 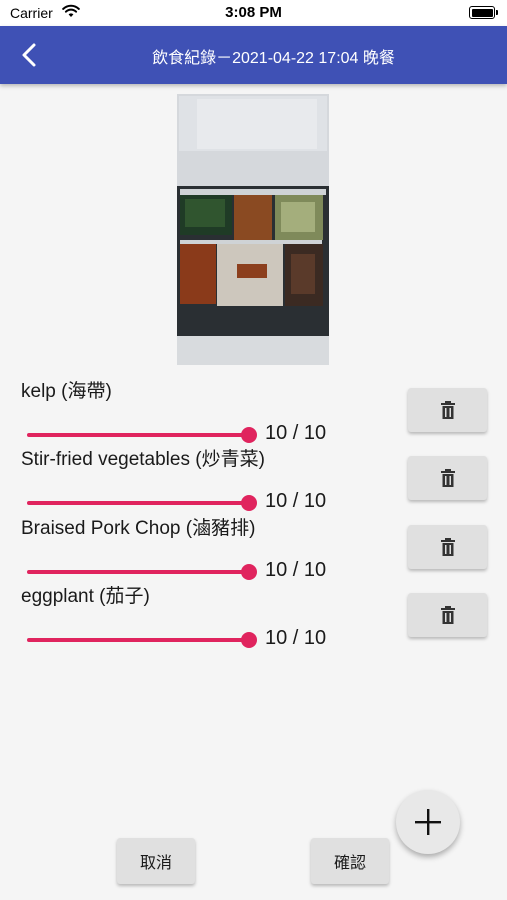 What do you see at coordinates (253, 229) in the screenshot?
I see `meal-photo` at bounding box center [253, 229].